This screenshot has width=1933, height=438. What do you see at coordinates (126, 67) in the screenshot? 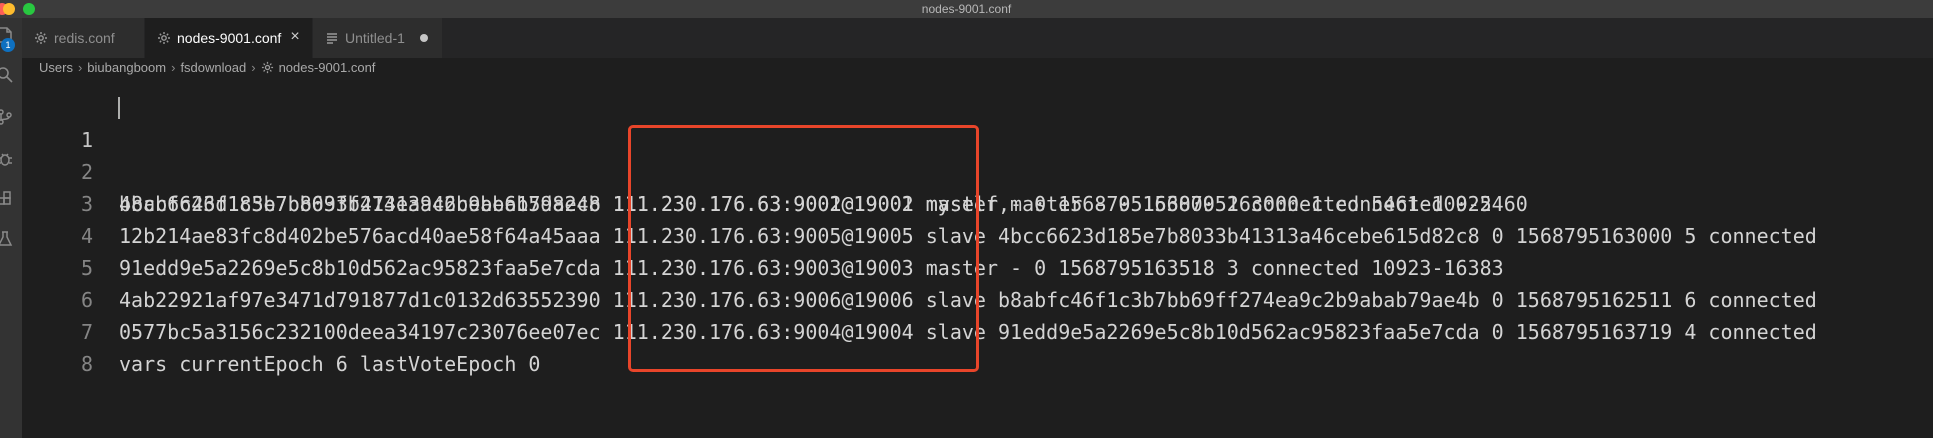
I see `breadcrumb-item: biubangboom` at bounding box center [126, 67].